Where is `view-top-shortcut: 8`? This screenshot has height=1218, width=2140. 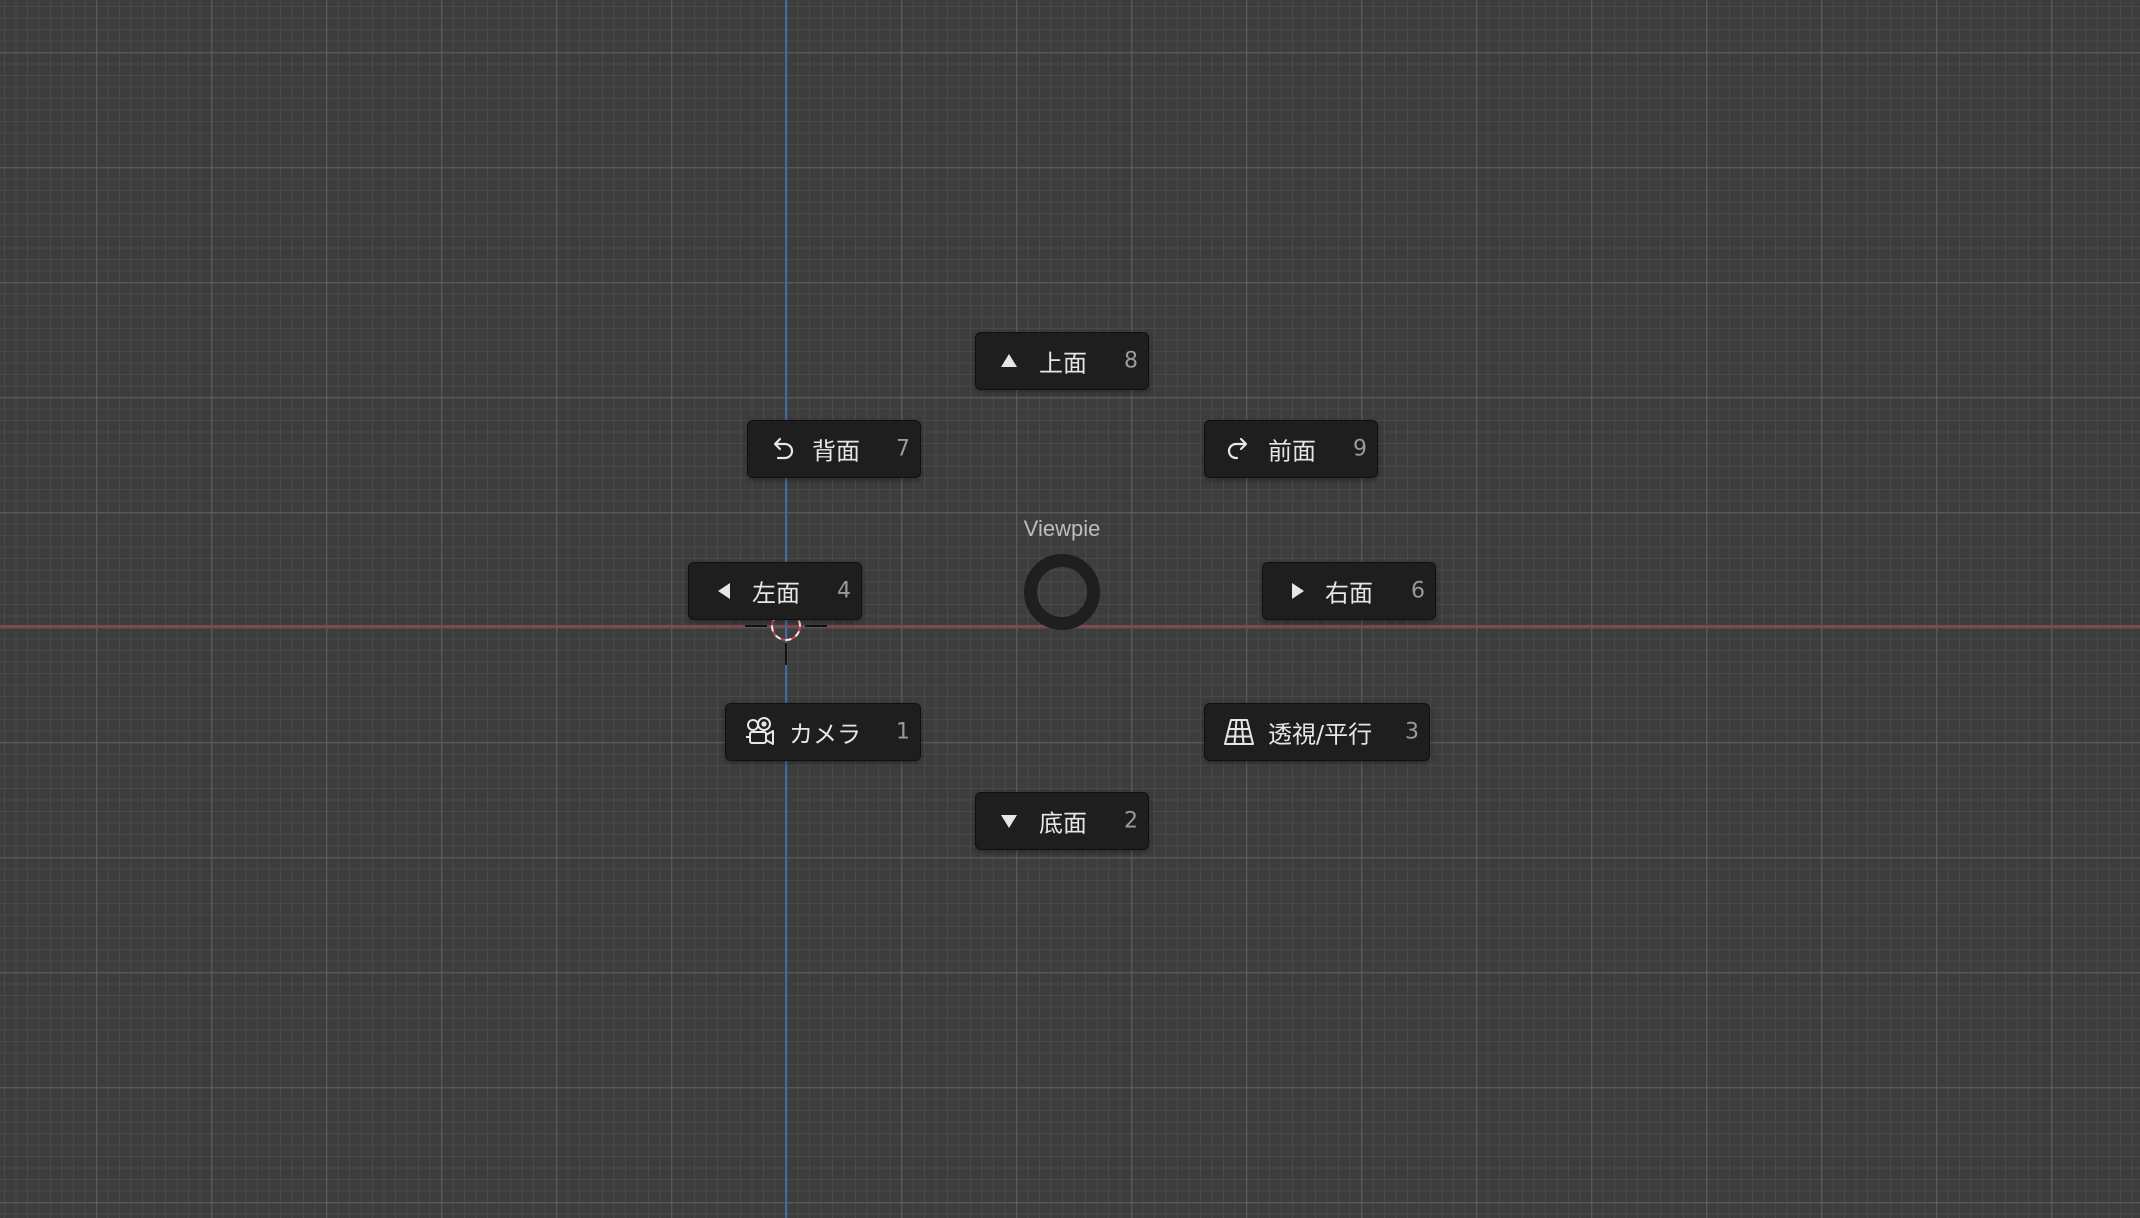
view-top-shortcut: 8 is located at coordinates (1131, 361).